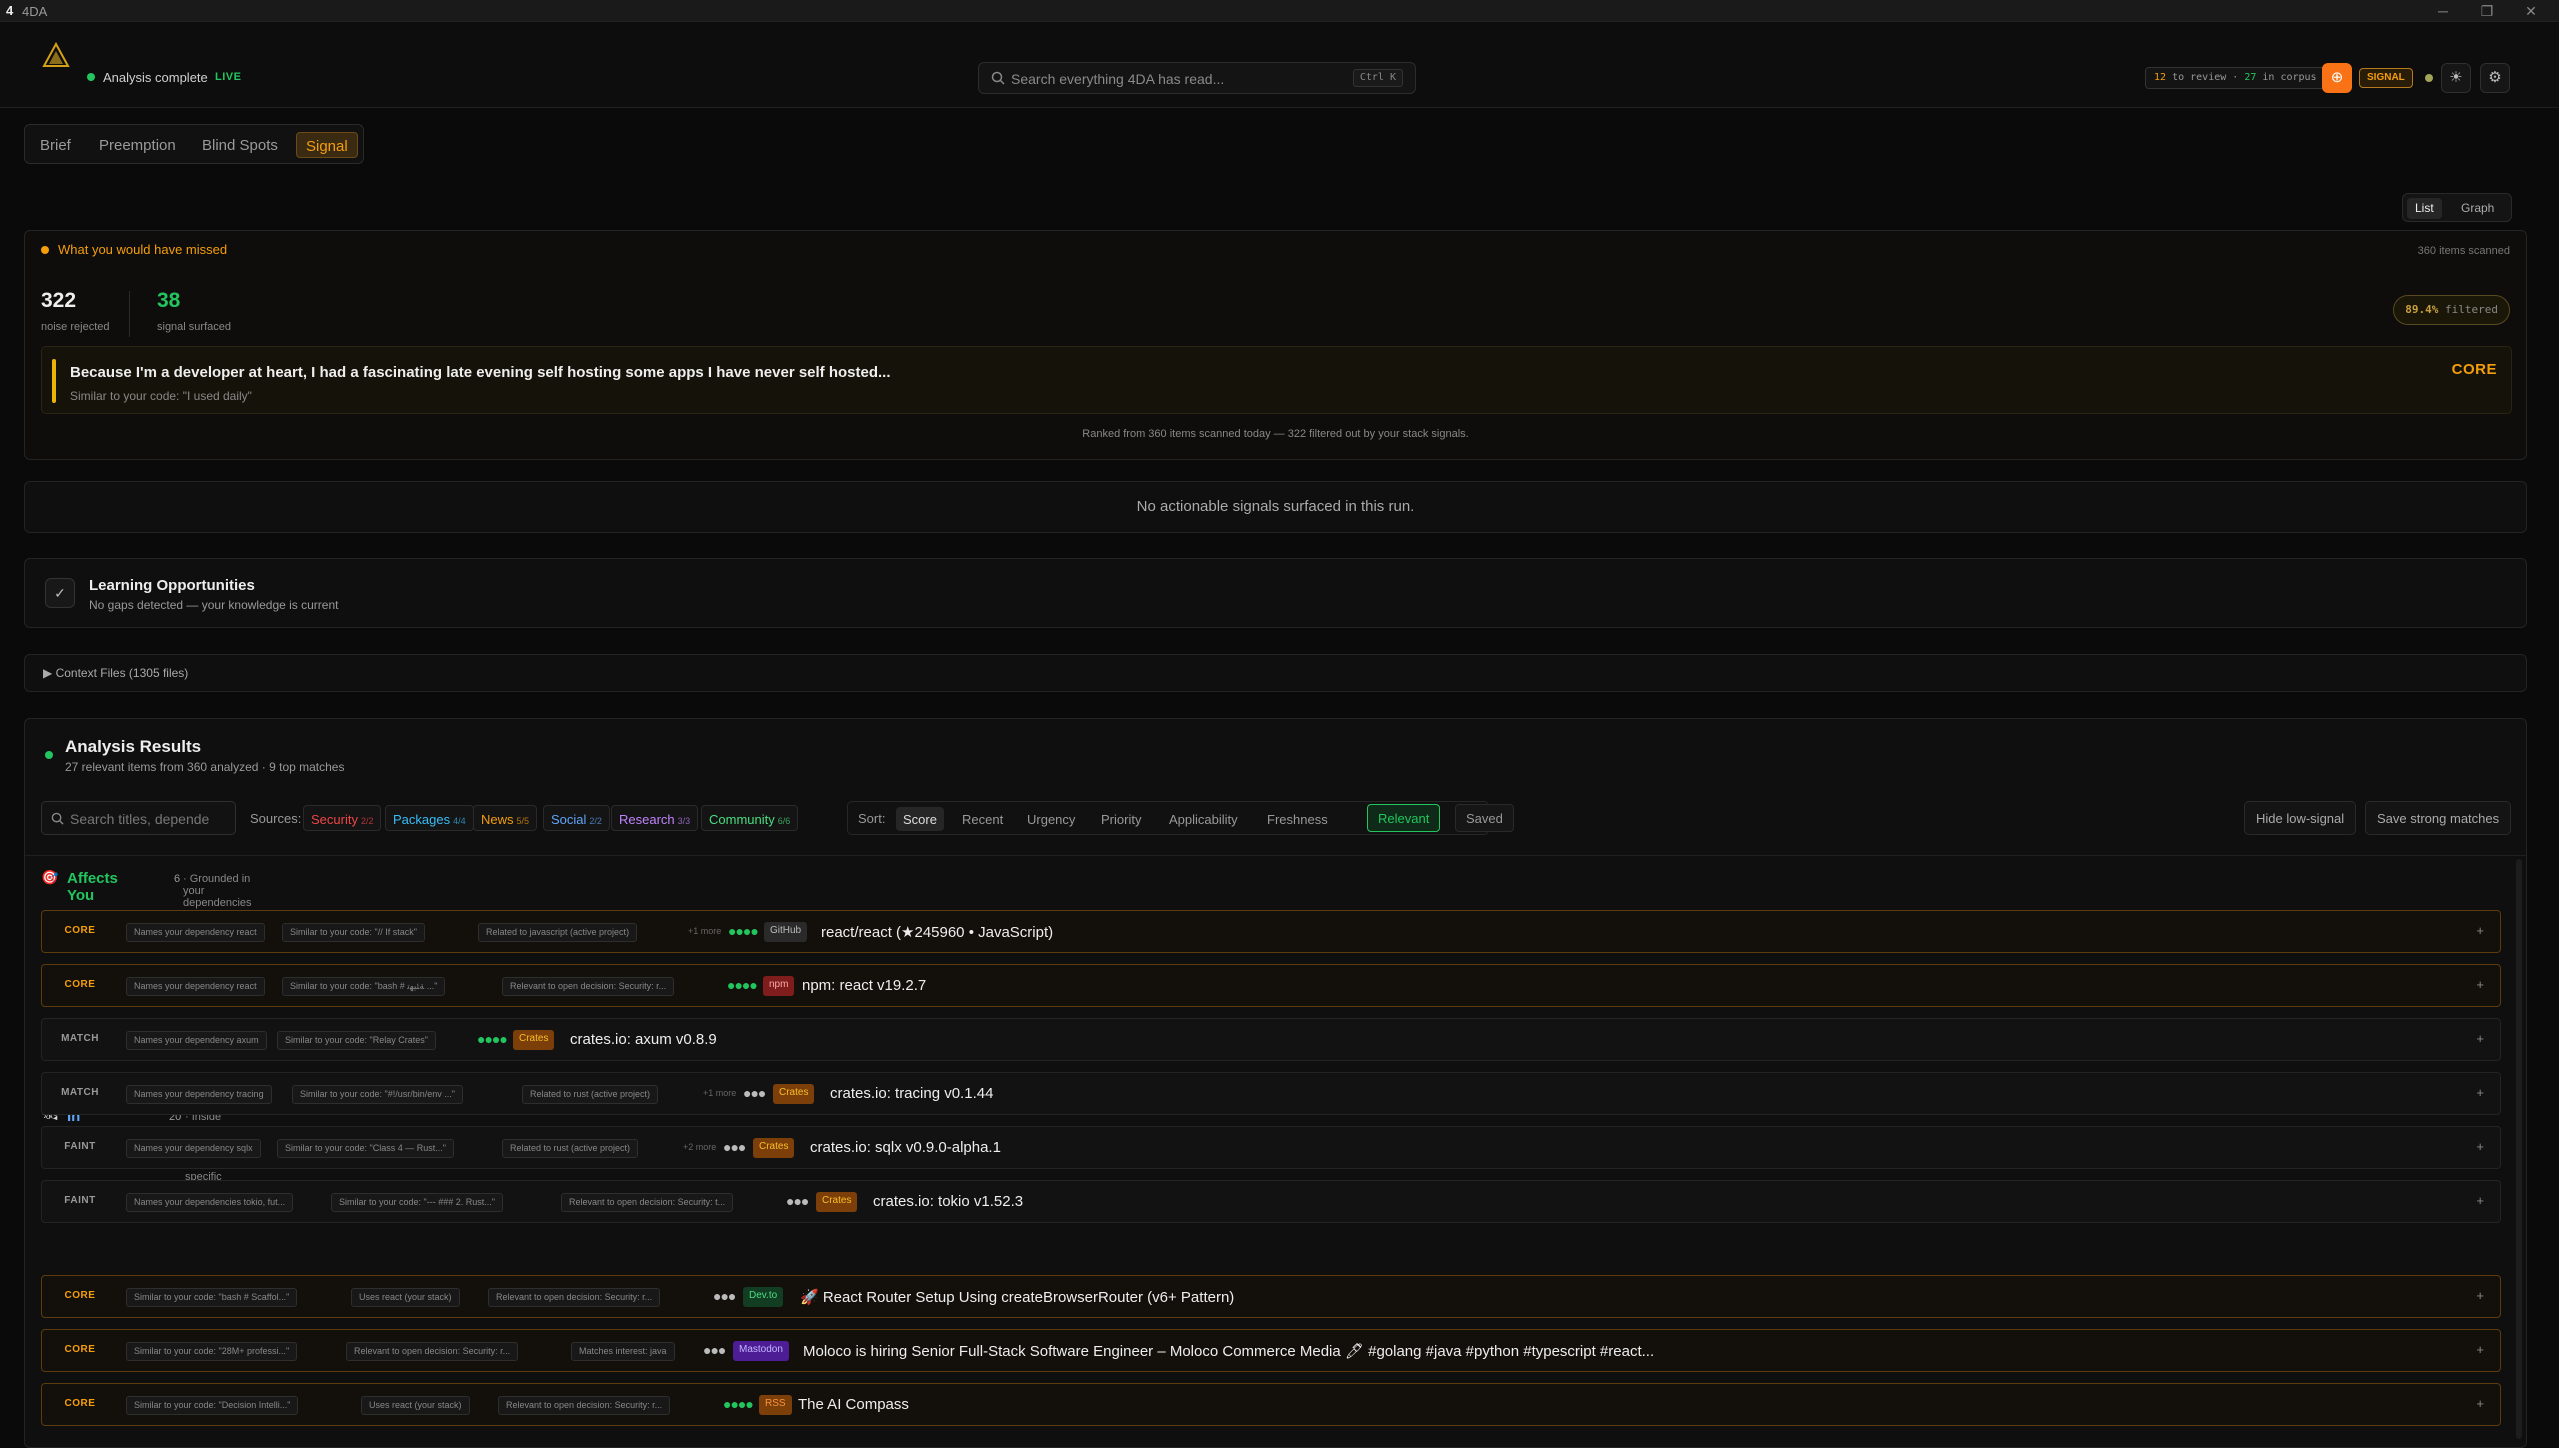  What do you see at coordinates (937, 932) in the screenshot?
I see `result-title: react/react (★245960 • JavaScript)` at bounding box center [937, 932].